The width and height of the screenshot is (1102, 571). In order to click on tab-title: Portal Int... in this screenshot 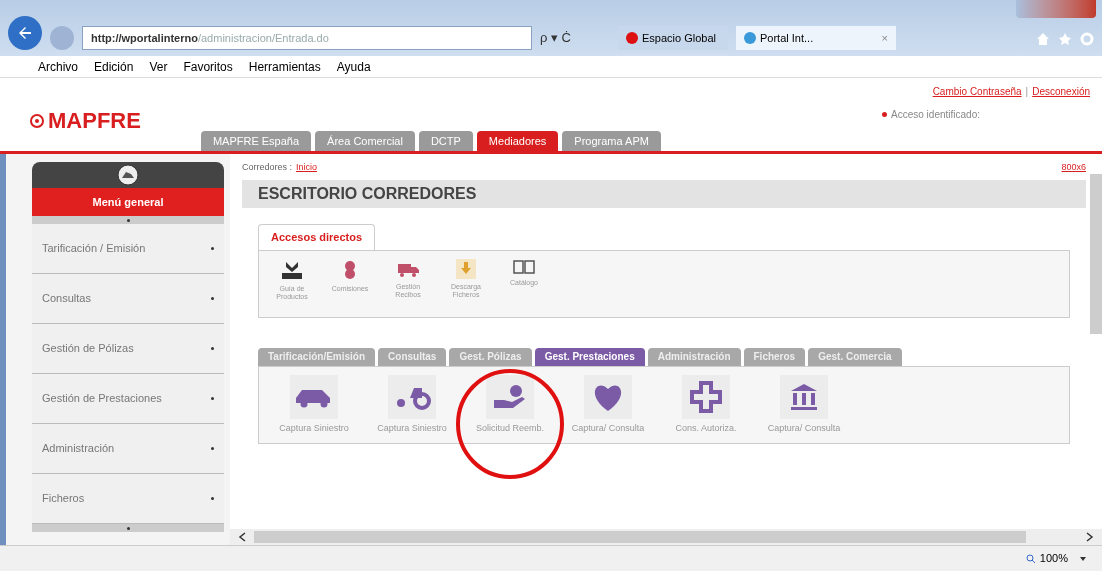, I will do `click(787, 38)`.